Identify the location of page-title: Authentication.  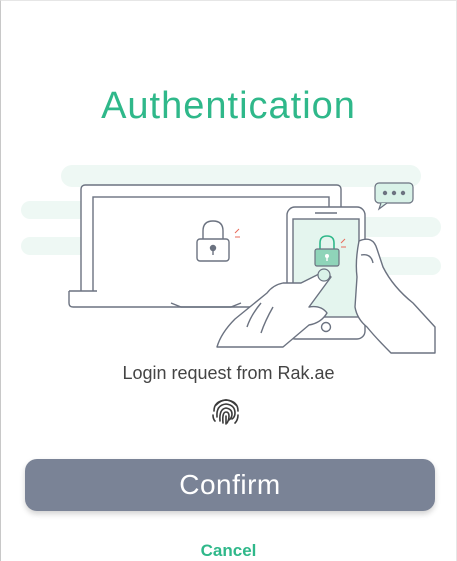
(228, 106).